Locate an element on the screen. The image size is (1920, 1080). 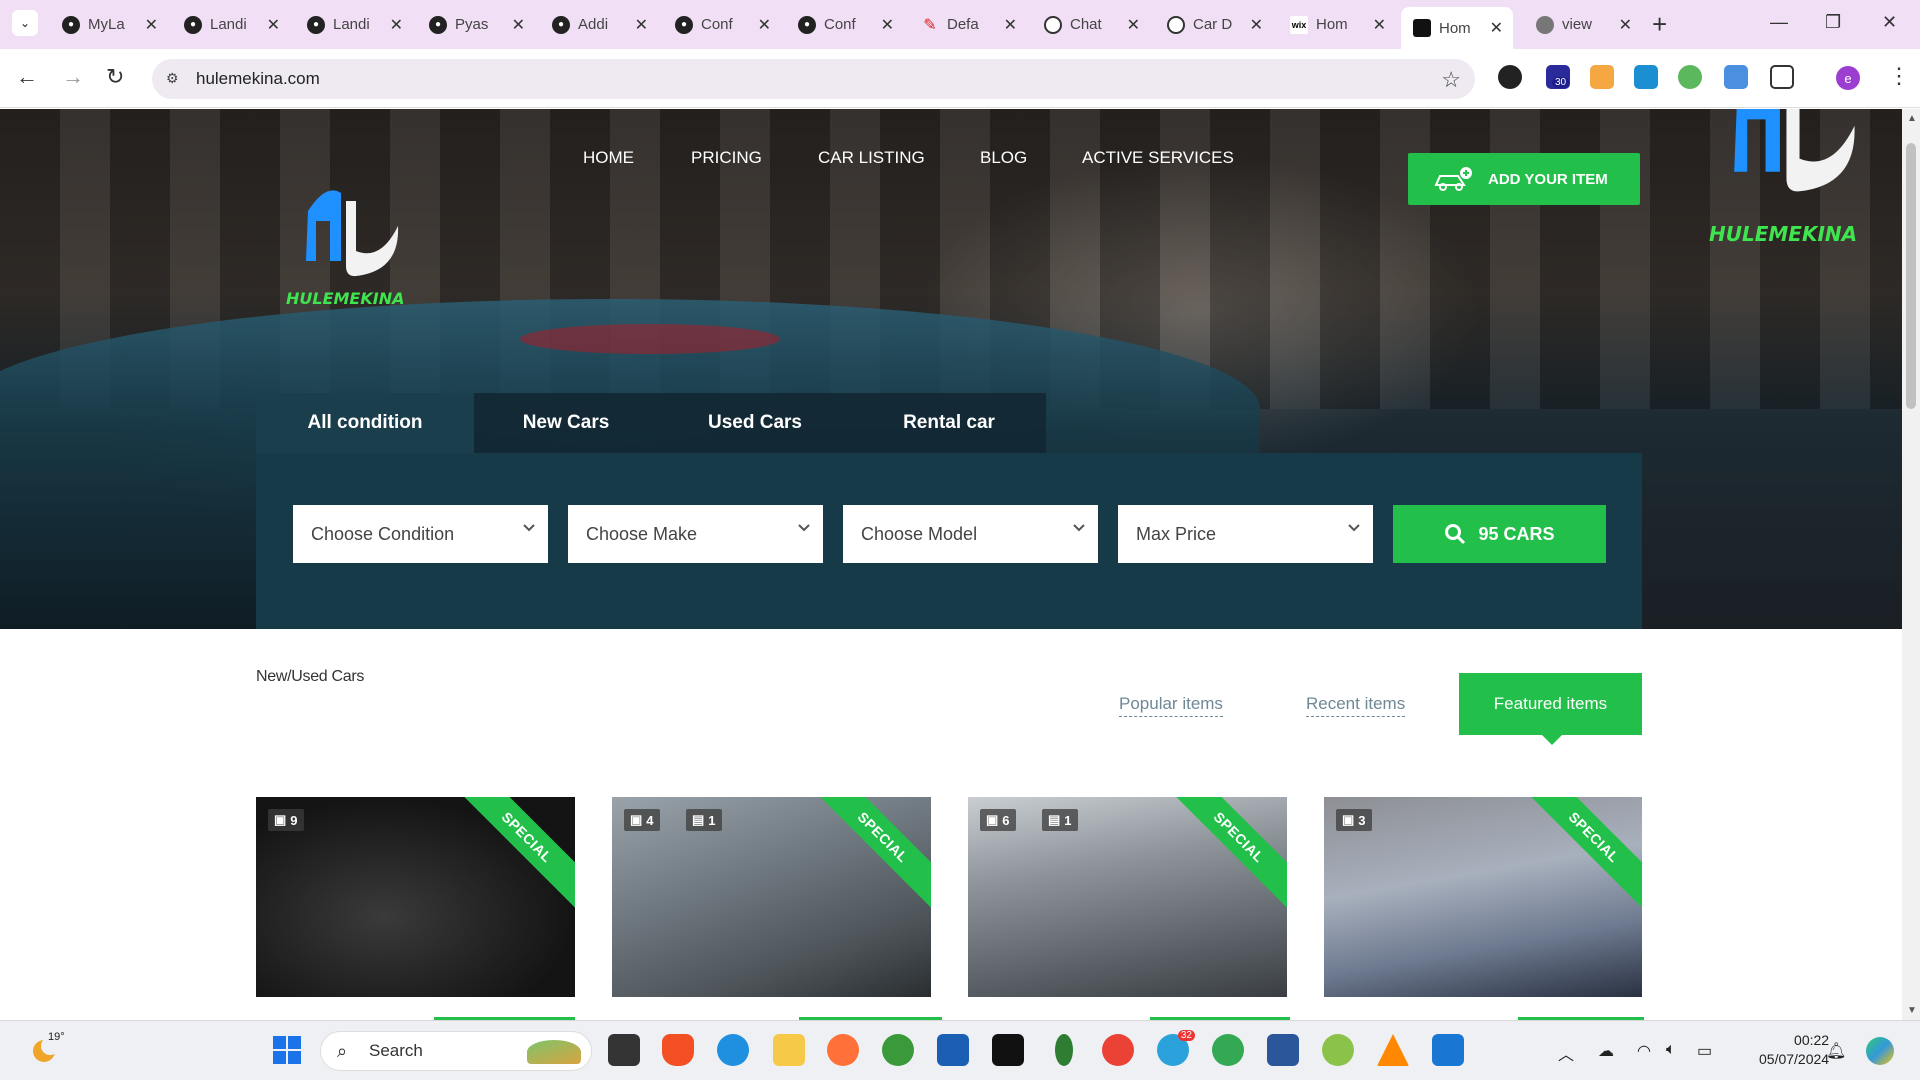
globe-app-icon is located at coordinates (898, 1050).